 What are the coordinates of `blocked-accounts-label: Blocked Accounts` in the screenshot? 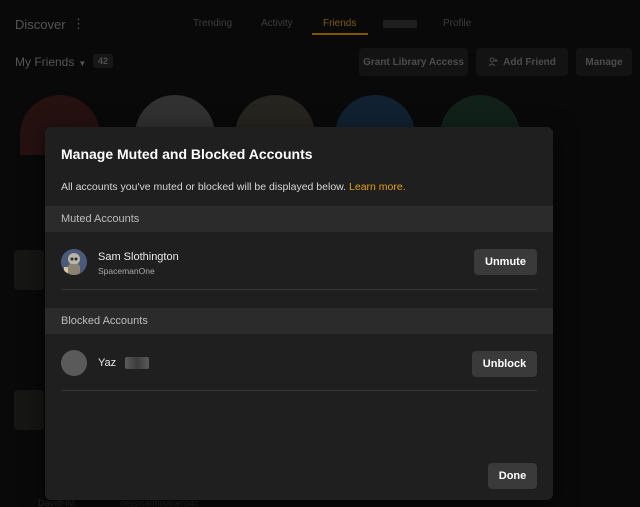 It's located at (104, 321).